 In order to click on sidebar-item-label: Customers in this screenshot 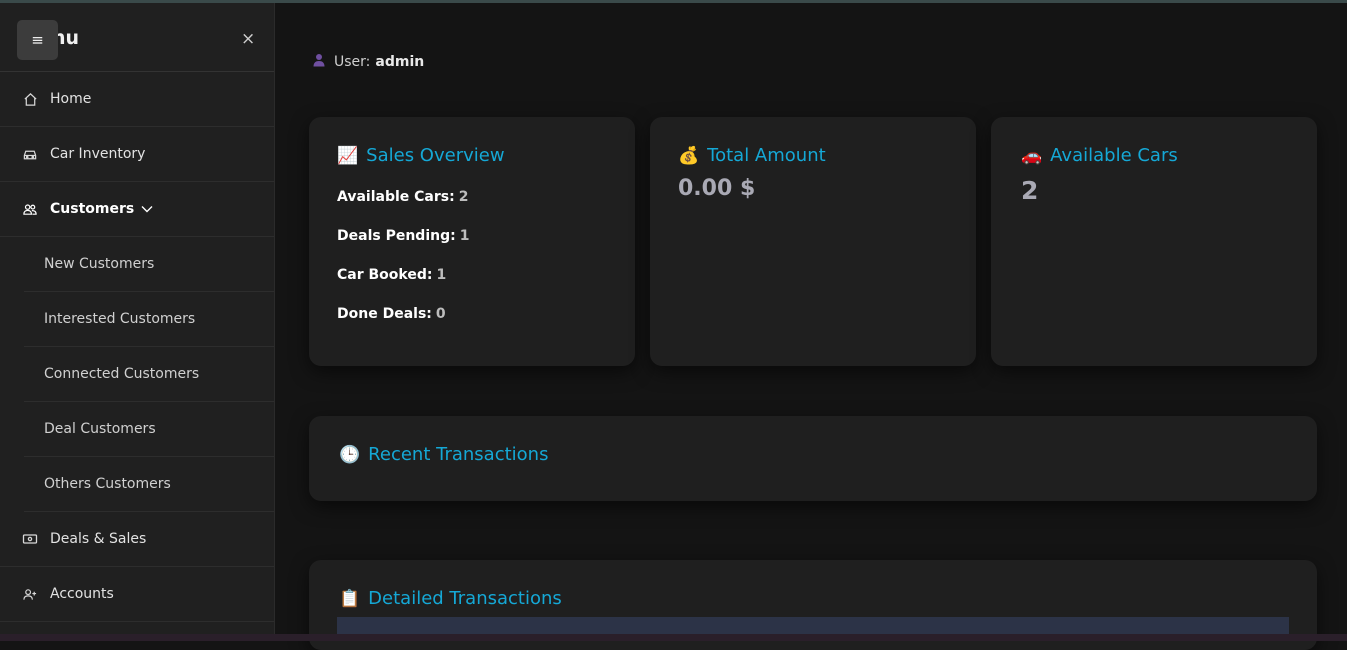, I will do `click(92, 209)`.